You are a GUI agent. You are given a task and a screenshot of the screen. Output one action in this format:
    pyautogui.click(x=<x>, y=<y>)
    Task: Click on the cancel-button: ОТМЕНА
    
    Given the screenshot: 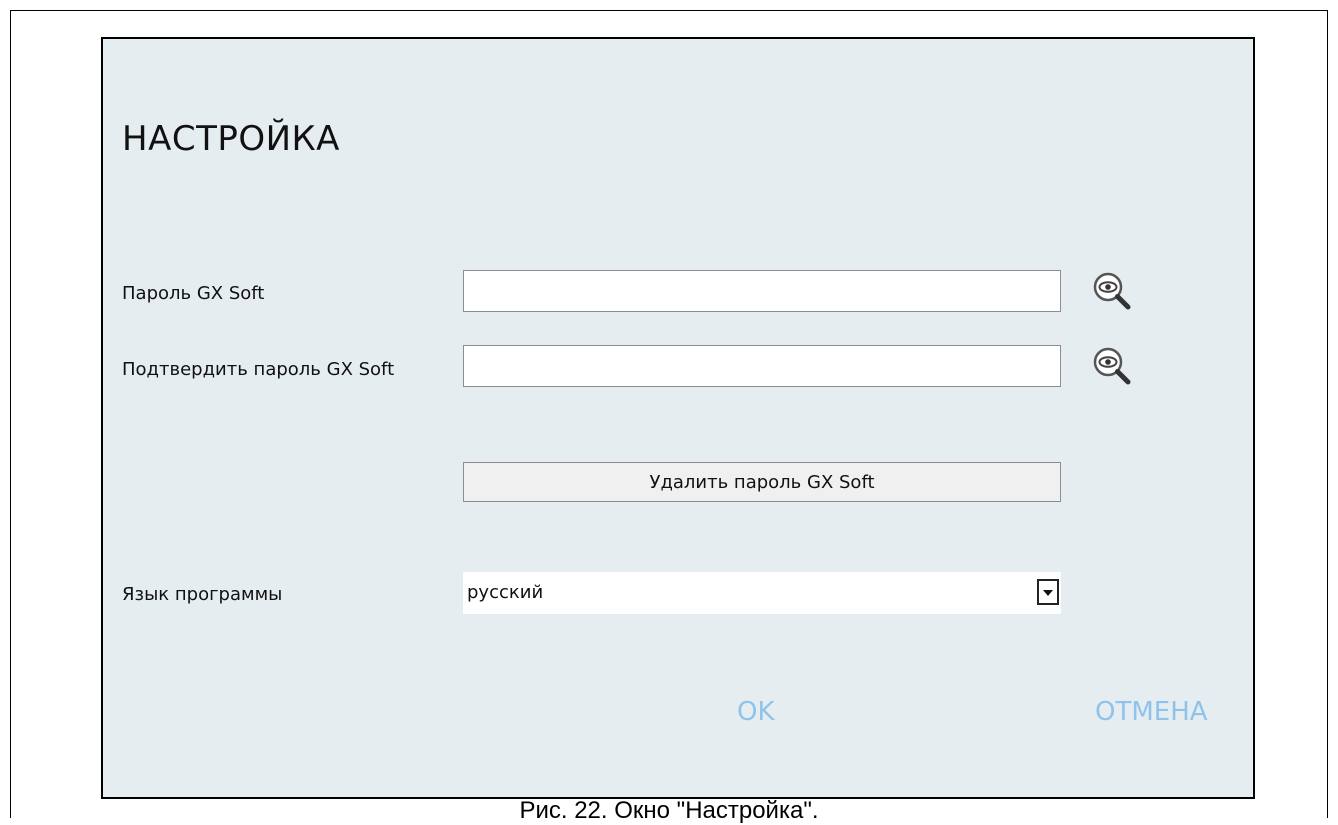 What is the action you would take?
    pyautogui.click(x=1151, y=712)
    